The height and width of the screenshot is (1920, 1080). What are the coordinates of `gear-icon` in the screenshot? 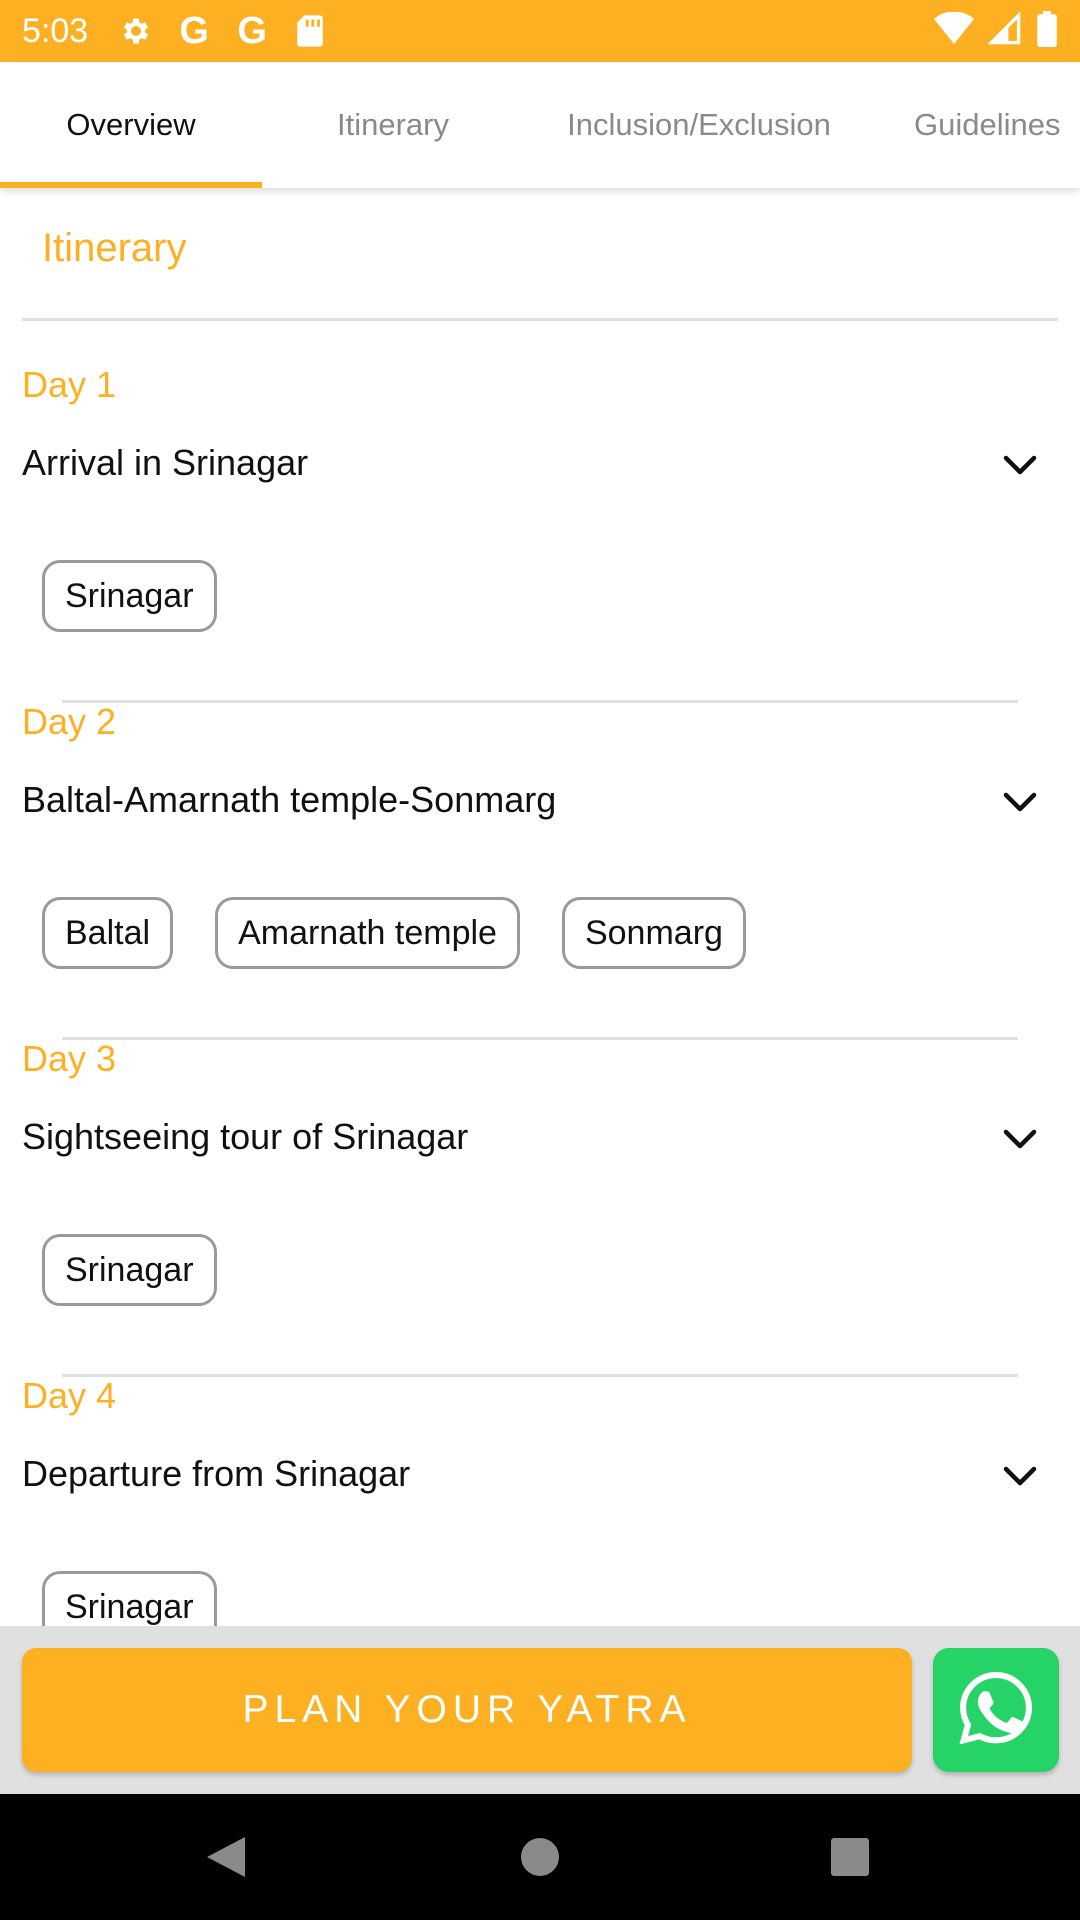 It's located at (136, 31).